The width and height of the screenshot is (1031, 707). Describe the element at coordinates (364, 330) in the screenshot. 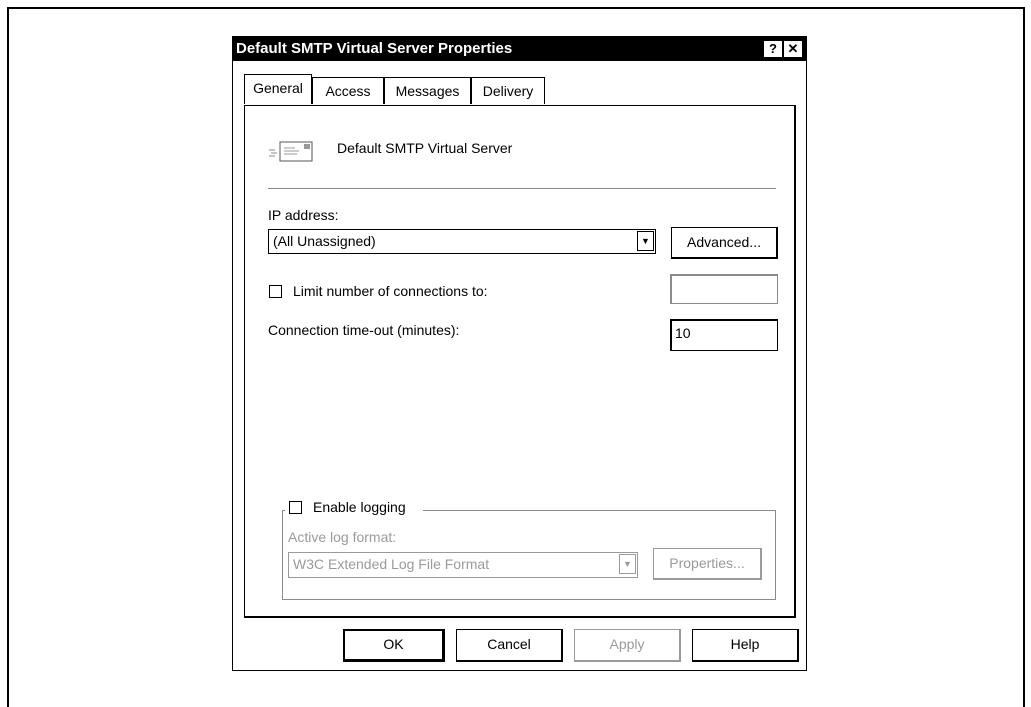

I see `timeout-label: Connection time-out (minutes):` at that location.